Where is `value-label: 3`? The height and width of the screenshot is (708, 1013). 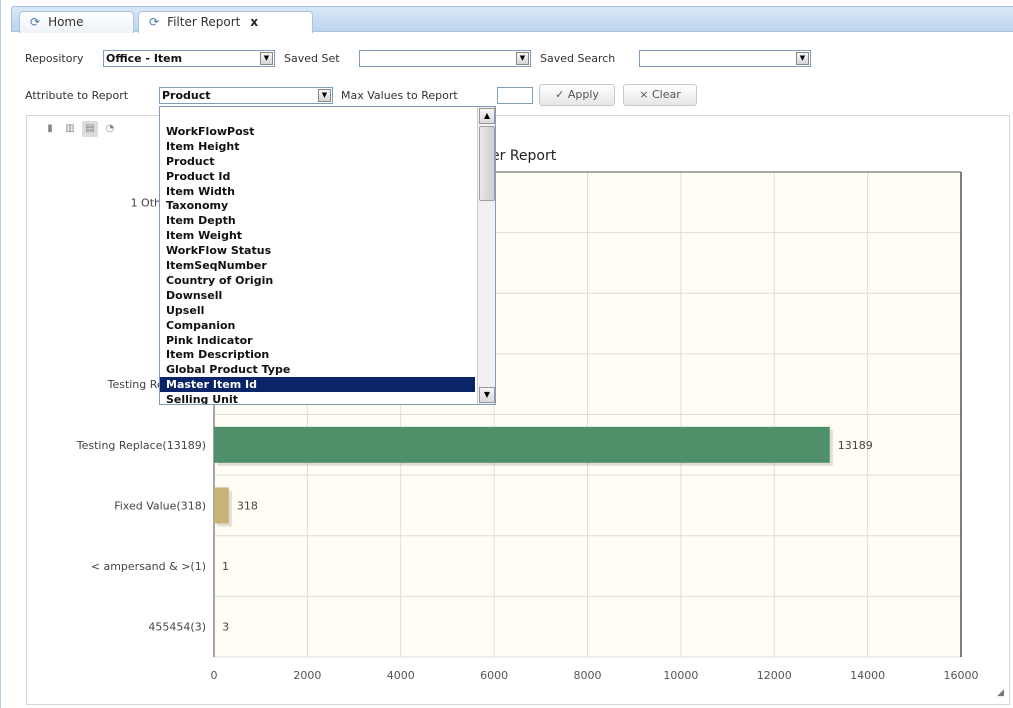 value-label: 3 is located at coordinates (225, 627).